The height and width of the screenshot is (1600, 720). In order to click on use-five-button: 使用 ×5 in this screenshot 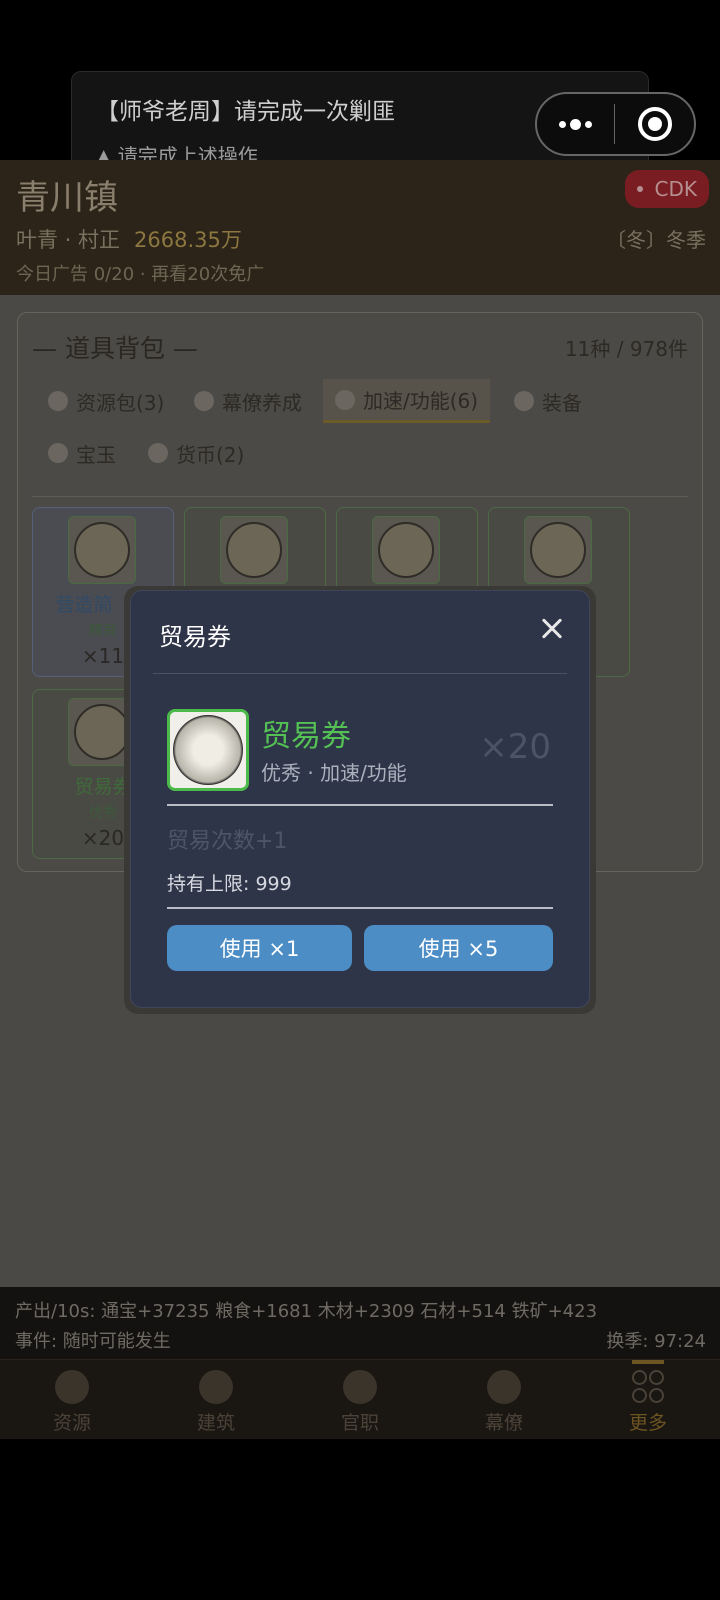, I will do `click(458, 948)`.